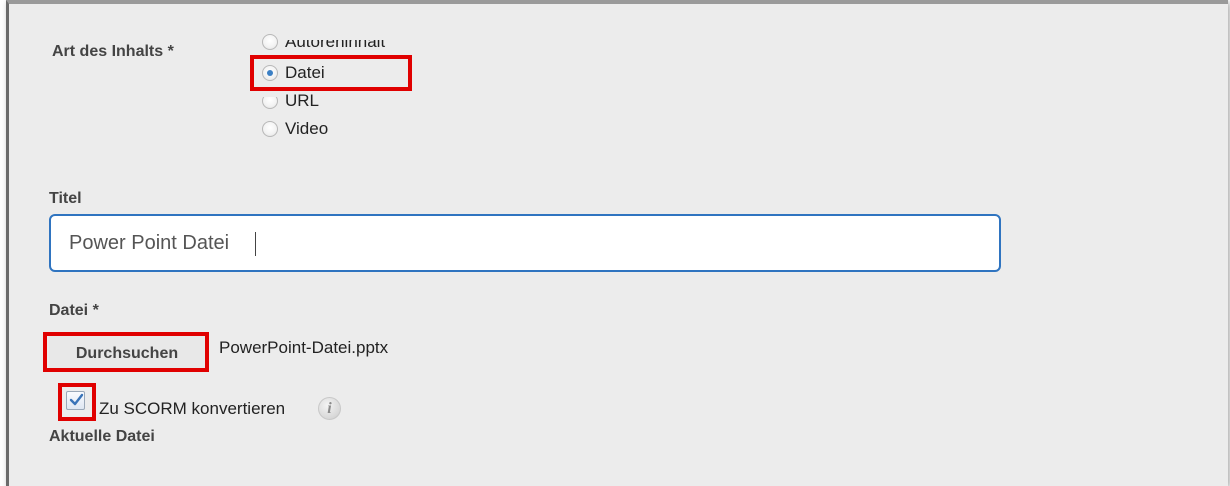 The height and width of the screenshot is (486, 1230). I want to click on radio-label: Video, so click(307, 128).